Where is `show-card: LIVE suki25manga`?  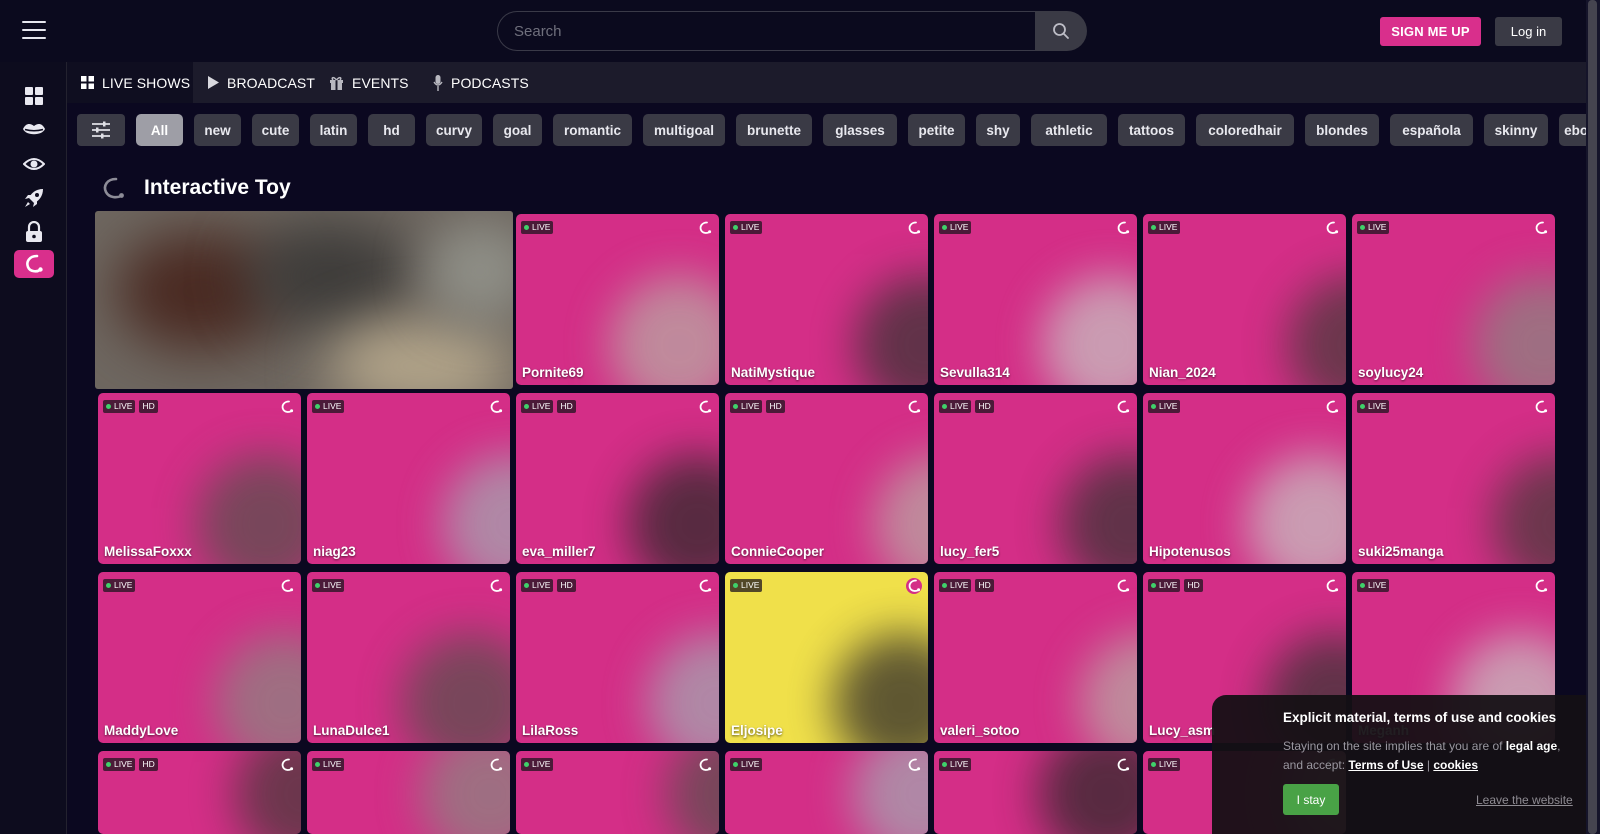 show-card: LIVE suki25manga is located at coordinates (1453, 478).